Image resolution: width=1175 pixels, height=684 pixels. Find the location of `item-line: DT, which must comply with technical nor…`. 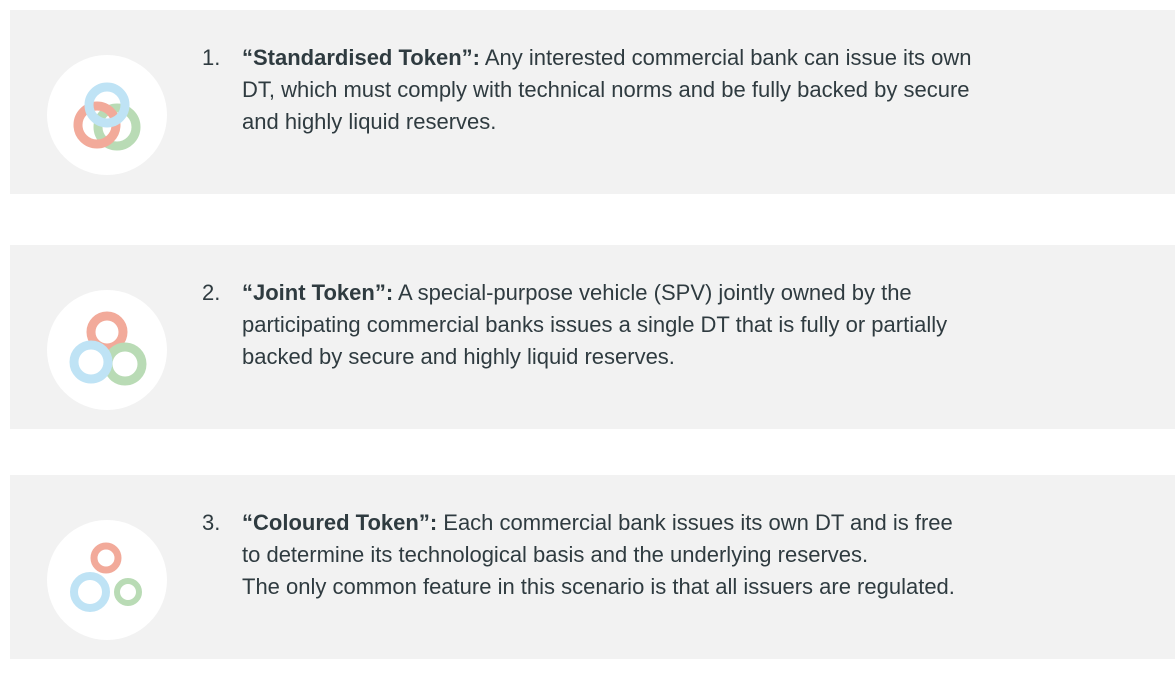

item-line: DT, which must comply with technical nor… is located at coordinates (606, 89).